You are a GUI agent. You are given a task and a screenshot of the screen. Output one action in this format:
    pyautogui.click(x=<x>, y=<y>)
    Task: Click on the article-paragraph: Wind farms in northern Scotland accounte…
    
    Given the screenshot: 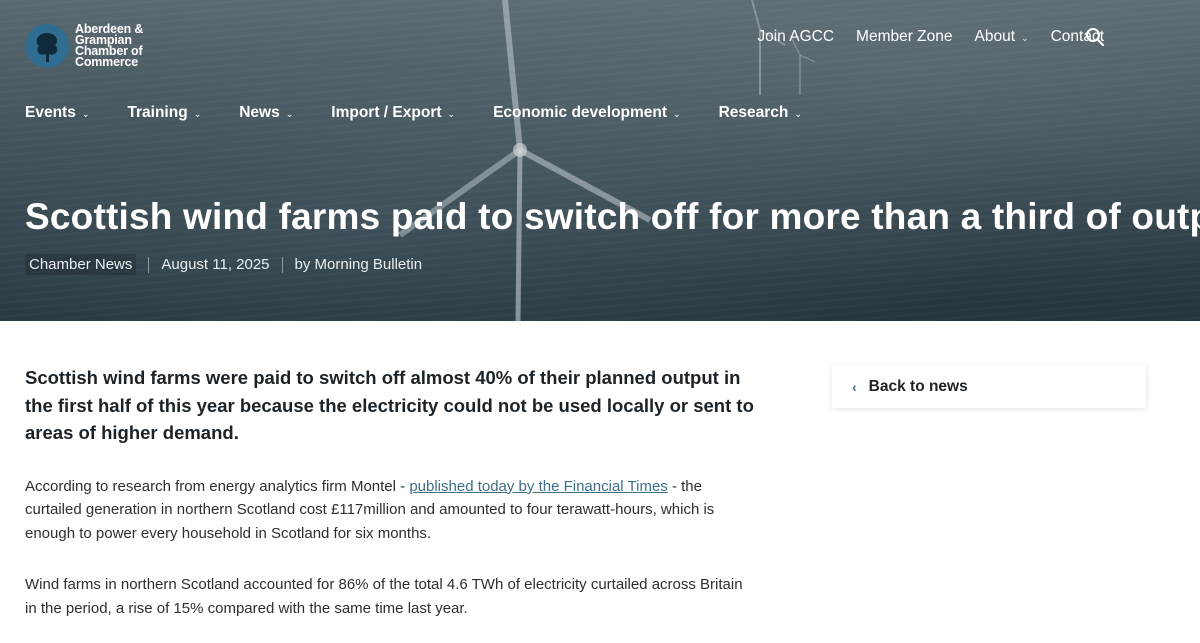 What is the action you would take?
    pyautogui.click(x=384, y=596)
    